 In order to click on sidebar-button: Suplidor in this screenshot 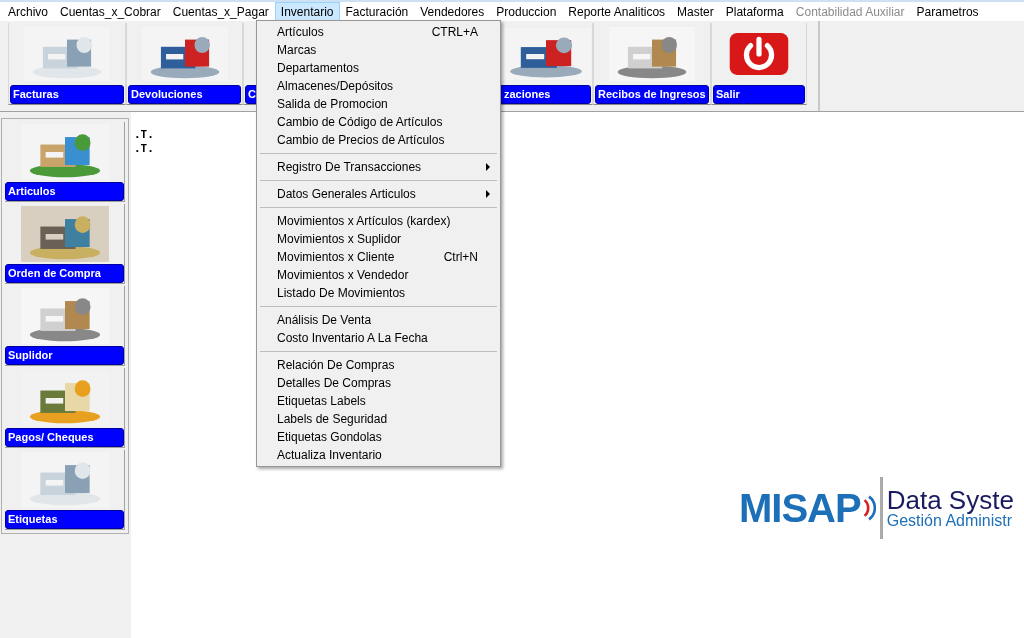, I will do `click(65, 326)`.